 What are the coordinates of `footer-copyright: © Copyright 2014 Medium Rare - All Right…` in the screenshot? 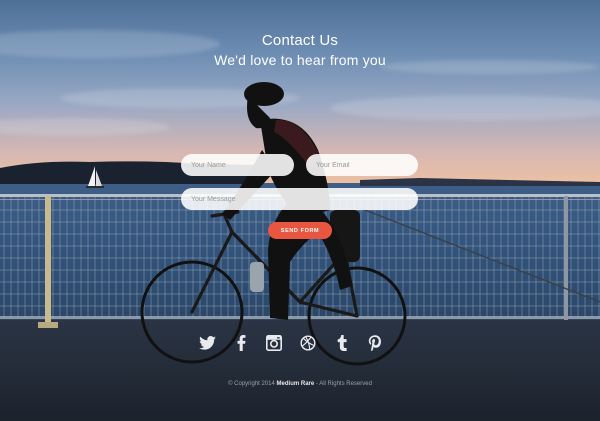 It's located at (300, 384).